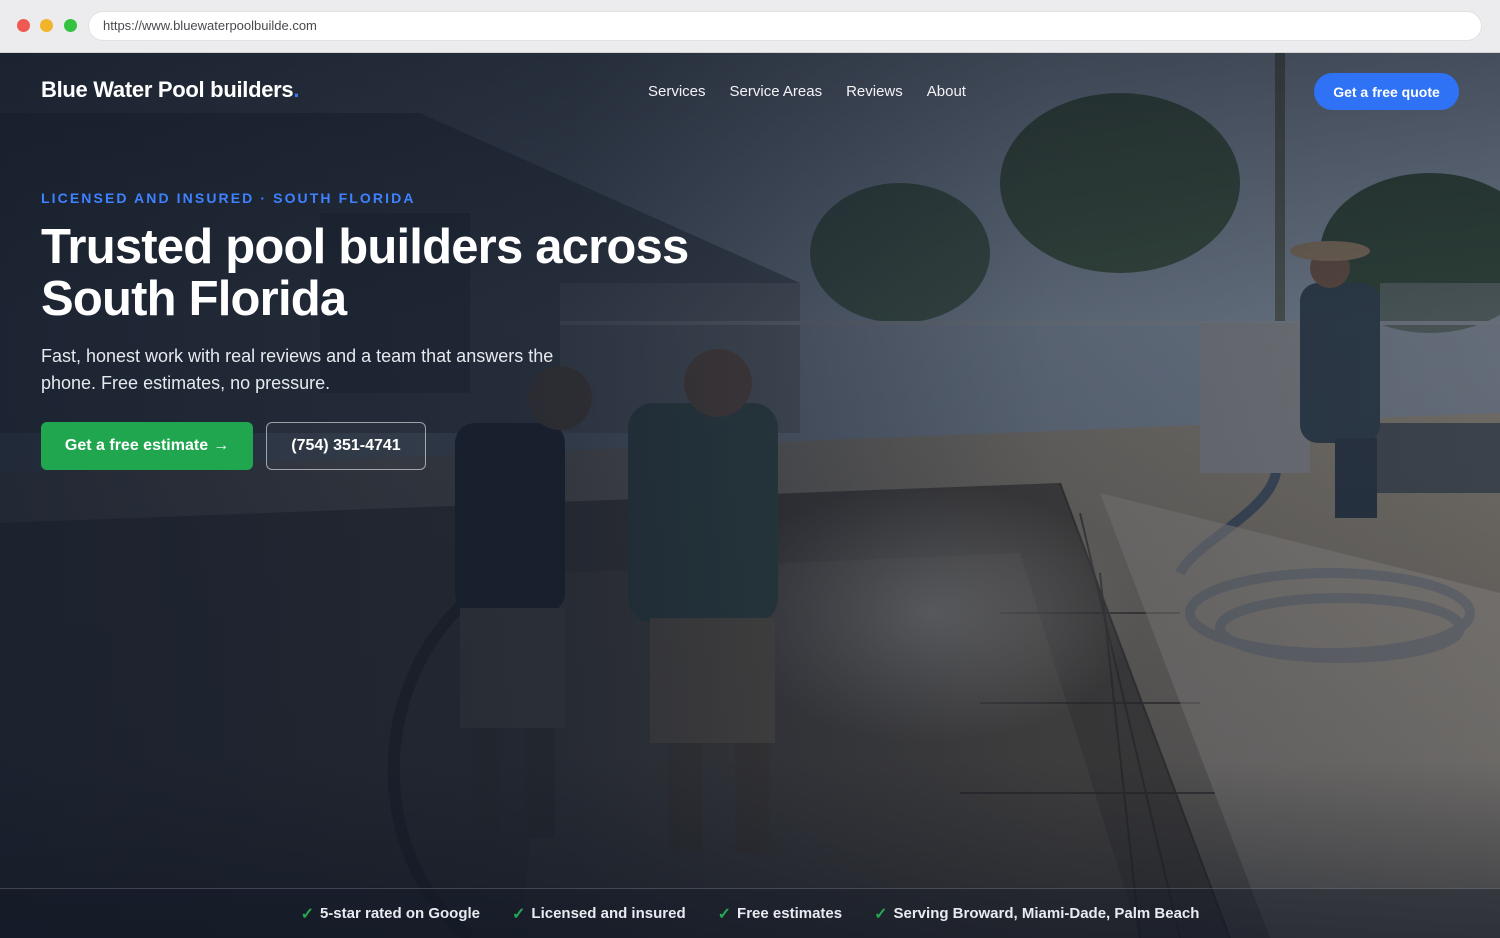 Image resolution: width=1500 pixels, height=938 pixels. I want to click on trust-item-label: 5-star rated on Google, so click(399, 913).